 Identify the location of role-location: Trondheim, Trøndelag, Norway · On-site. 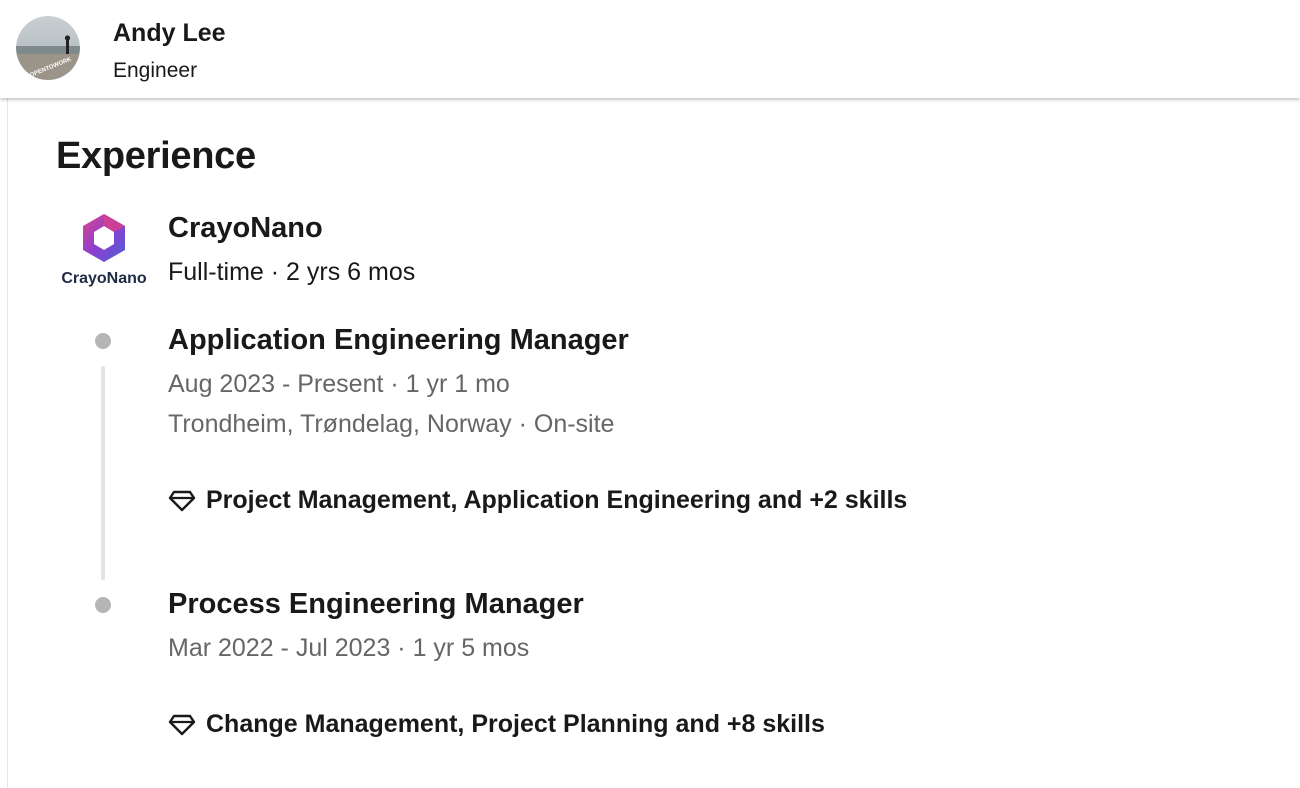
(391, 424).